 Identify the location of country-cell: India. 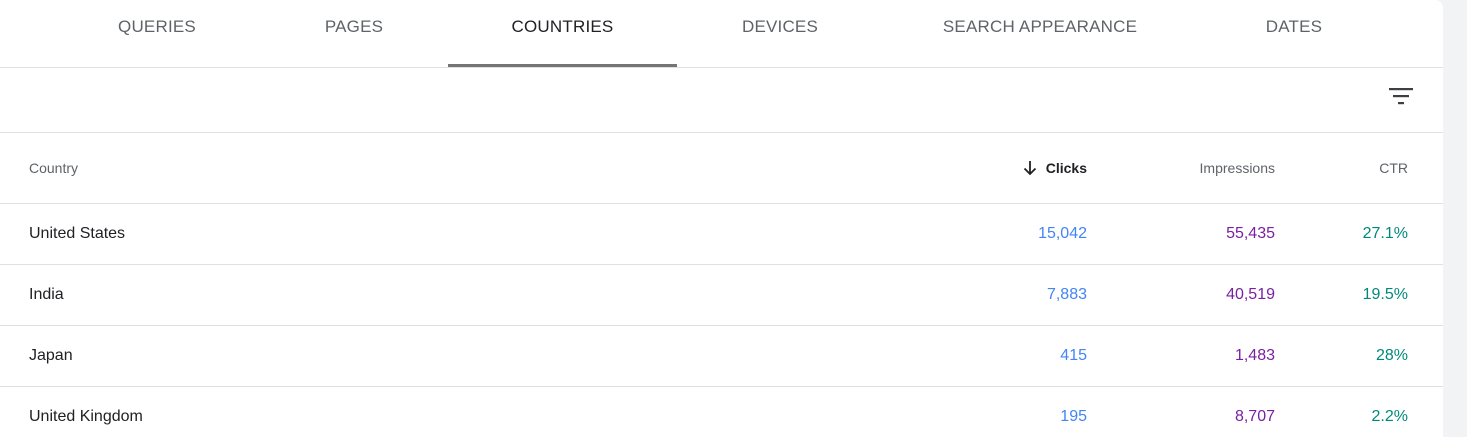
(46, 294).